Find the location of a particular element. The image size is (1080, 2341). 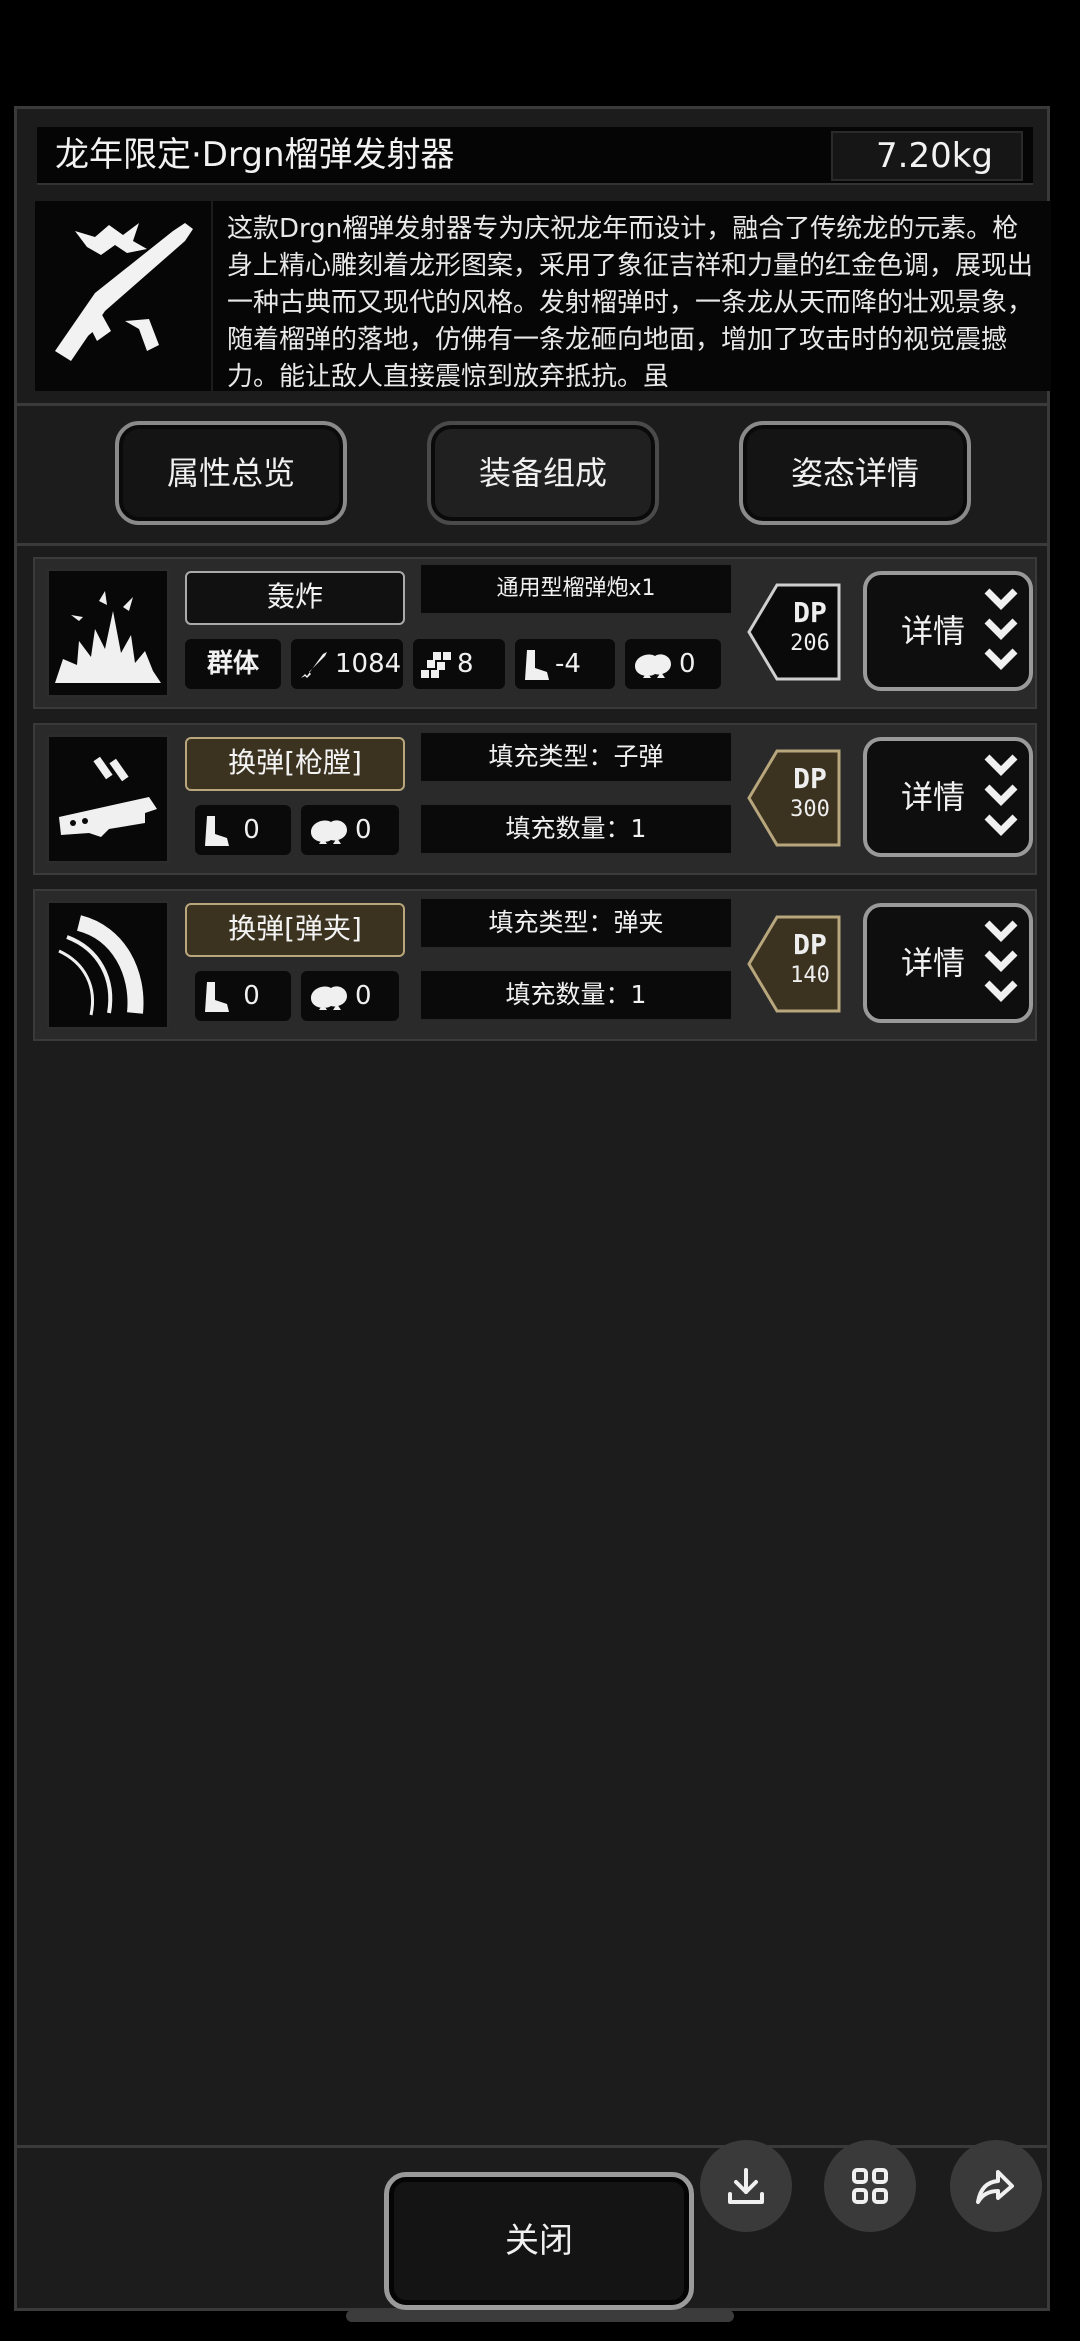

download-icon is located at coordinates (746, 2186).